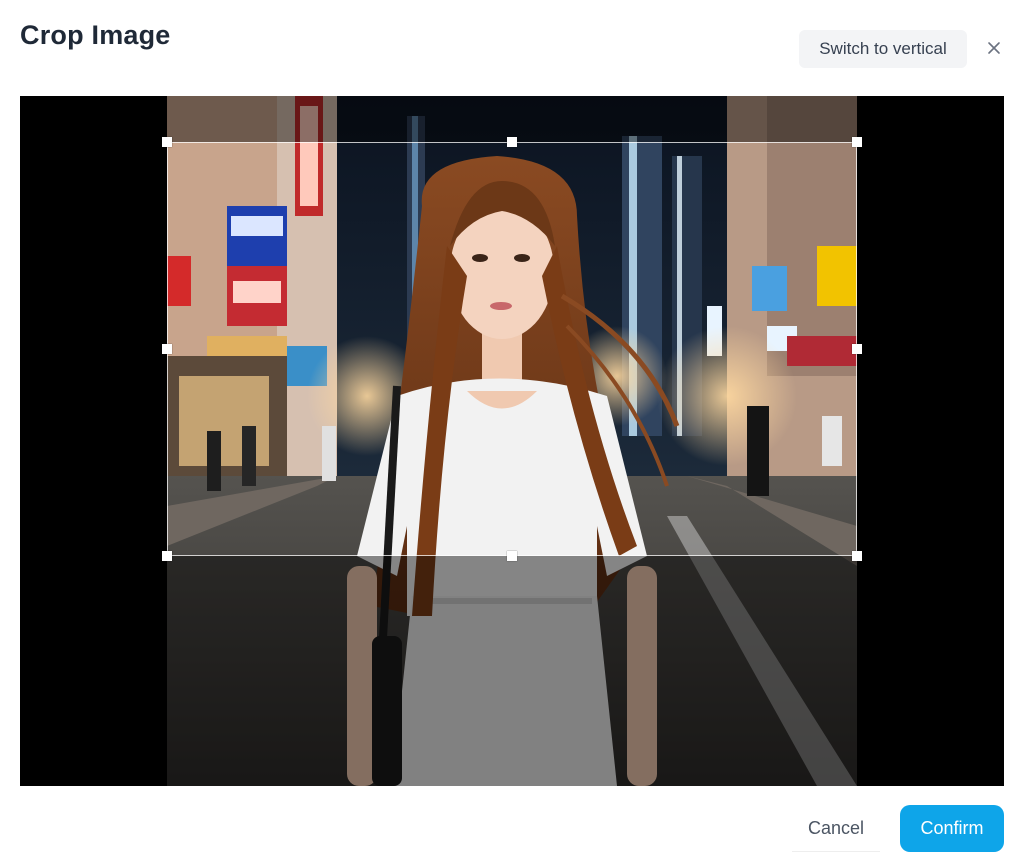 This screenshot has width=1024, height=864. I want to click on crop-handle-top-right, so click(857, 142).